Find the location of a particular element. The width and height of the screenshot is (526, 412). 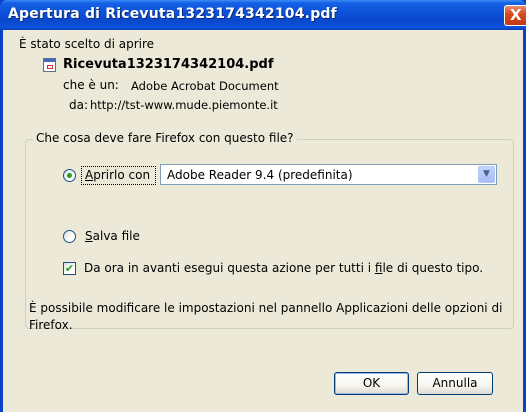

save-file-label-rest: alva file is located at coordinates (116, 236).